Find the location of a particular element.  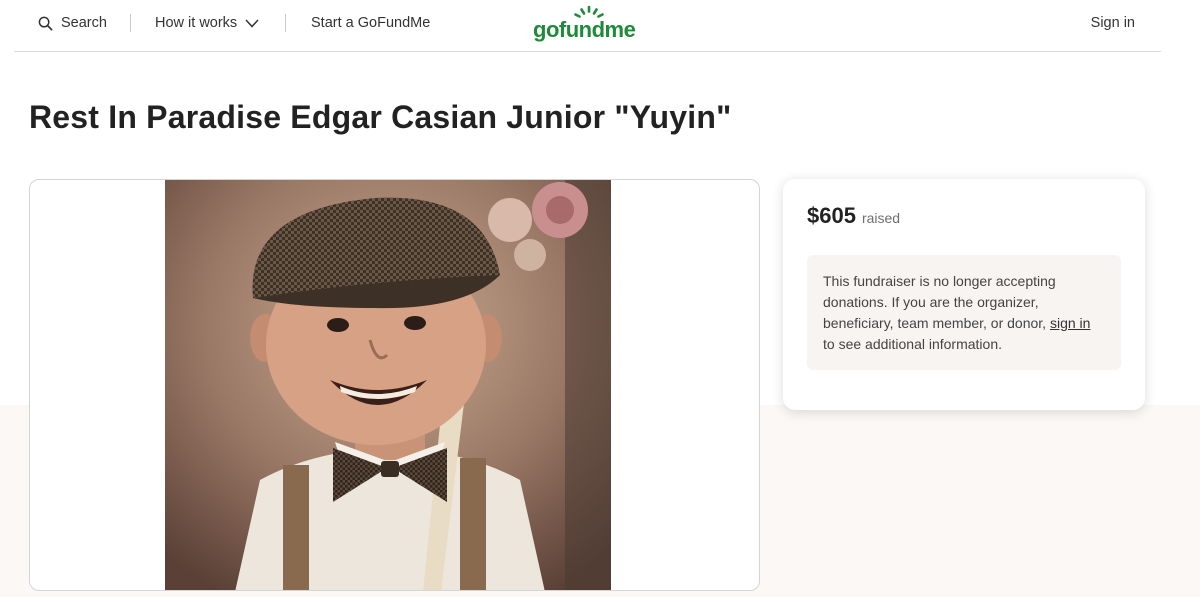

start-fundraiser-label: Start a GoFundMe is located at coordinates (371, 23).